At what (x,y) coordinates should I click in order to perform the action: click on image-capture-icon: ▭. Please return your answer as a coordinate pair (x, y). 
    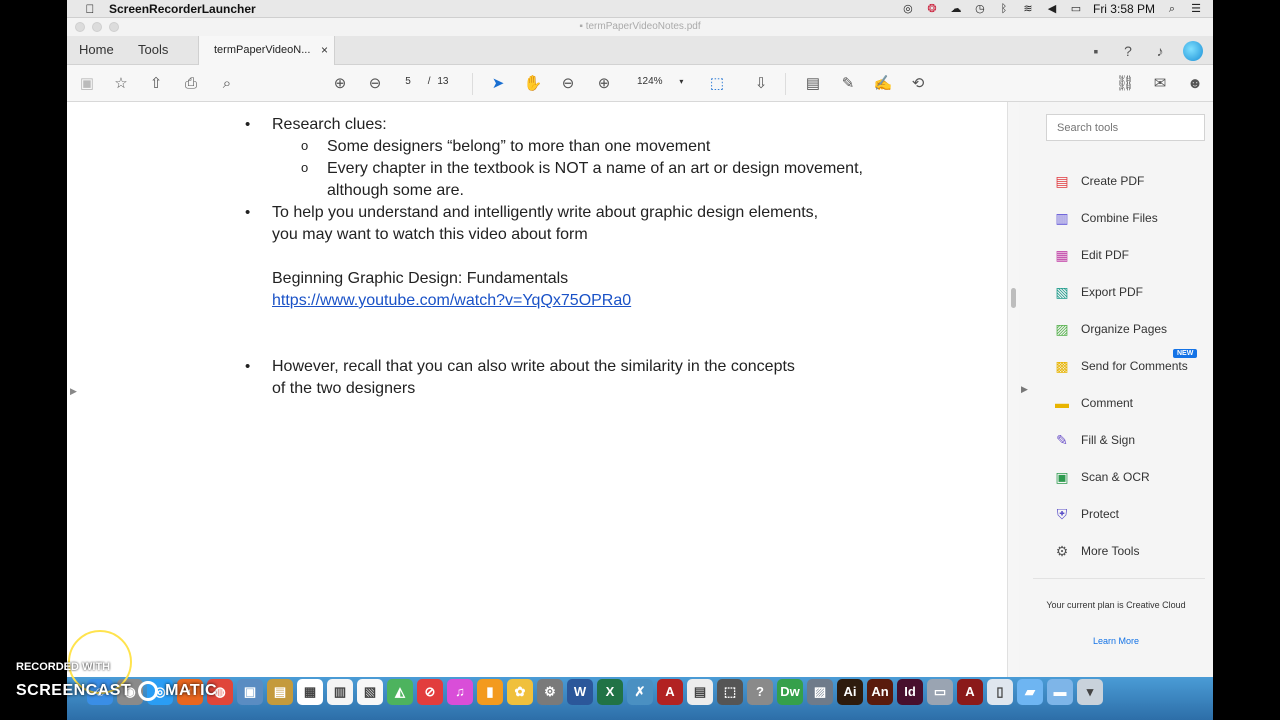
    Looking at the image, I should click on (940, 692).